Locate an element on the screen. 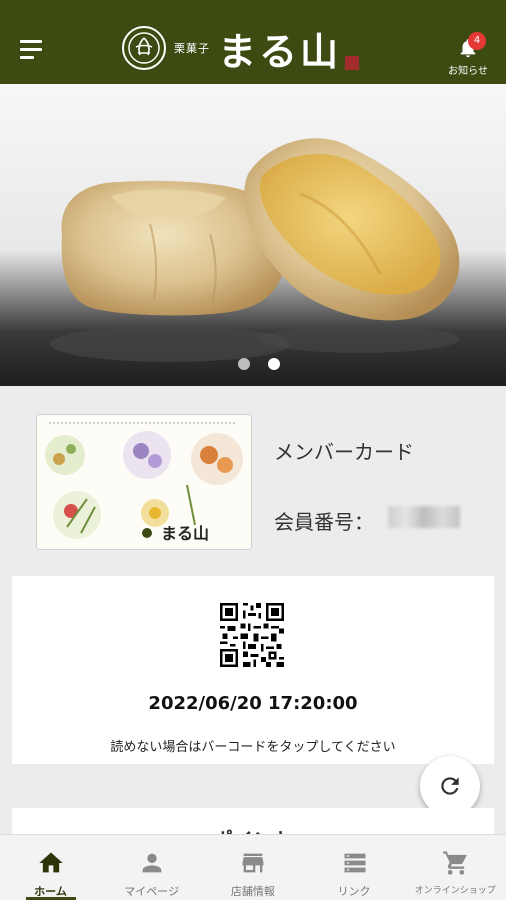  cart-icon is located at coordinates (456, 863).